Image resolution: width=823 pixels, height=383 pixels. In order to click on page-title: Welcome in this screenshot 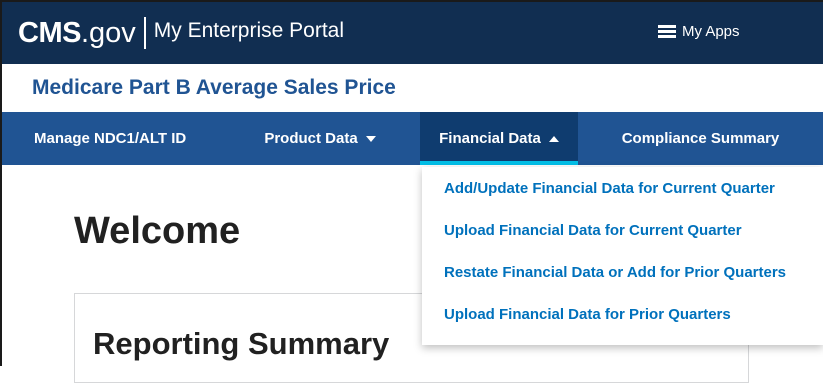, I will do `click(157, 231)`.